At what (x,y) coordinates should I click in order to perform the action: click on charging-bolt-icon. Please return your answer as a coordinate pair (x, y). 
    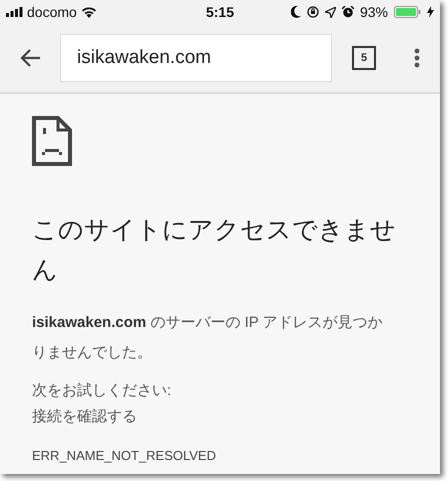
    Looking at the image, I should click on (430, 12).